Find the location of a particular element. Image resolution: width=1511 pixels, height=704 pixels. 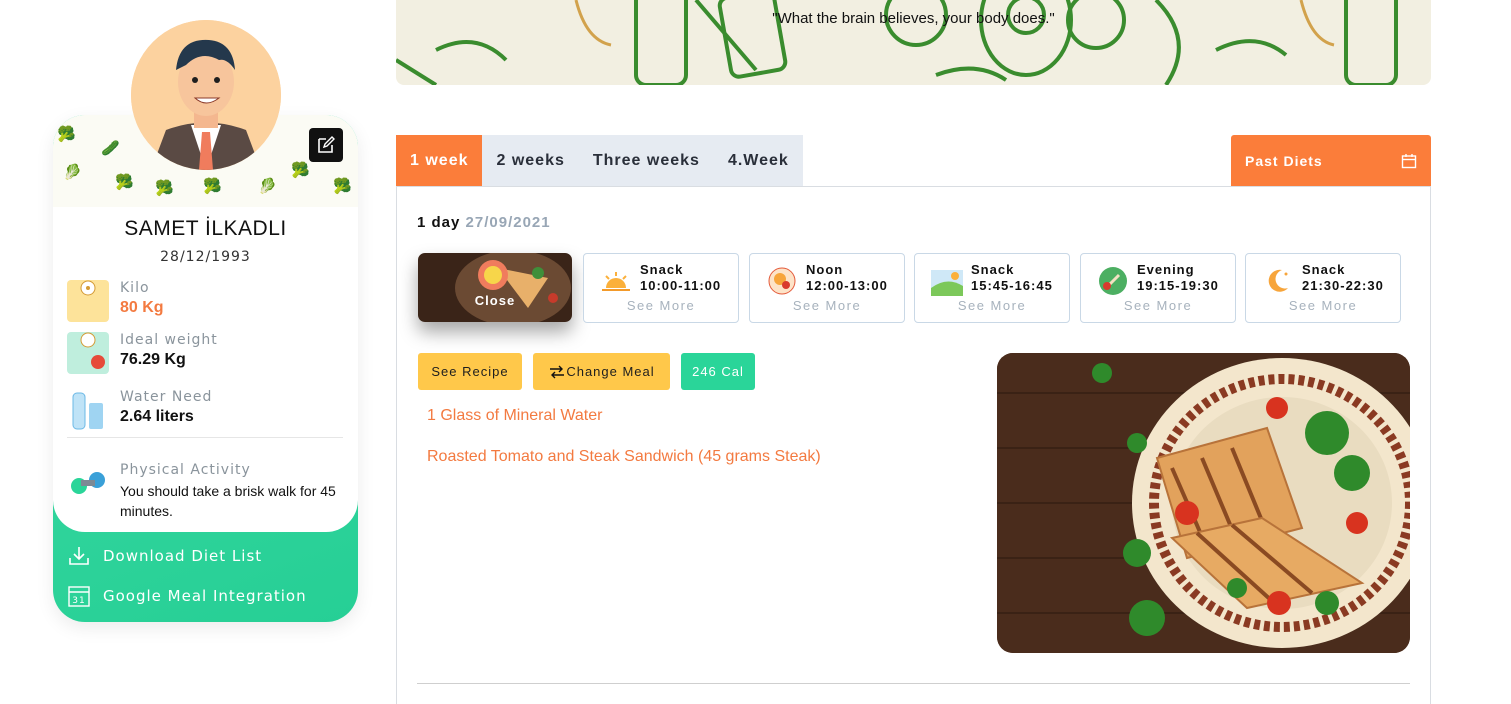

lunch-plate-icon is located at coordinates (782, 281).